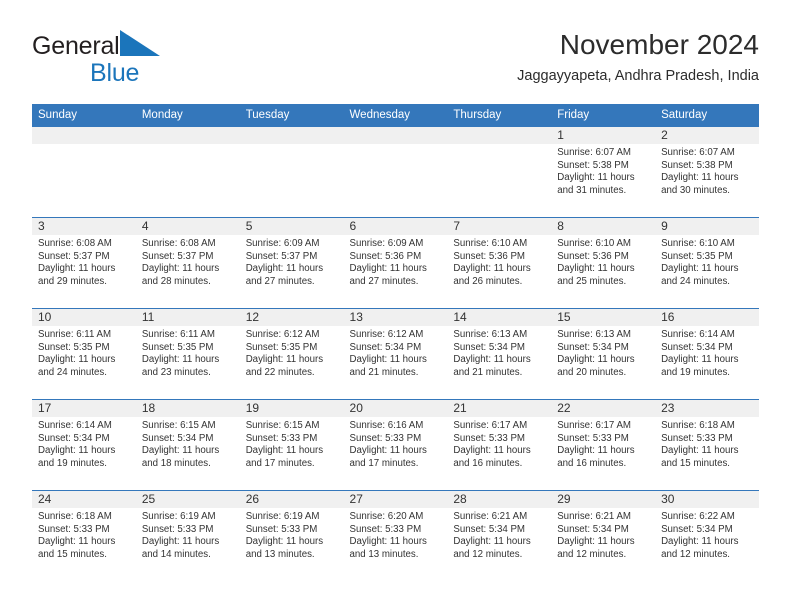 This screenshot has width=792, height=612. I want to click on weekday-header-monday: Monday, so click(187, 115).